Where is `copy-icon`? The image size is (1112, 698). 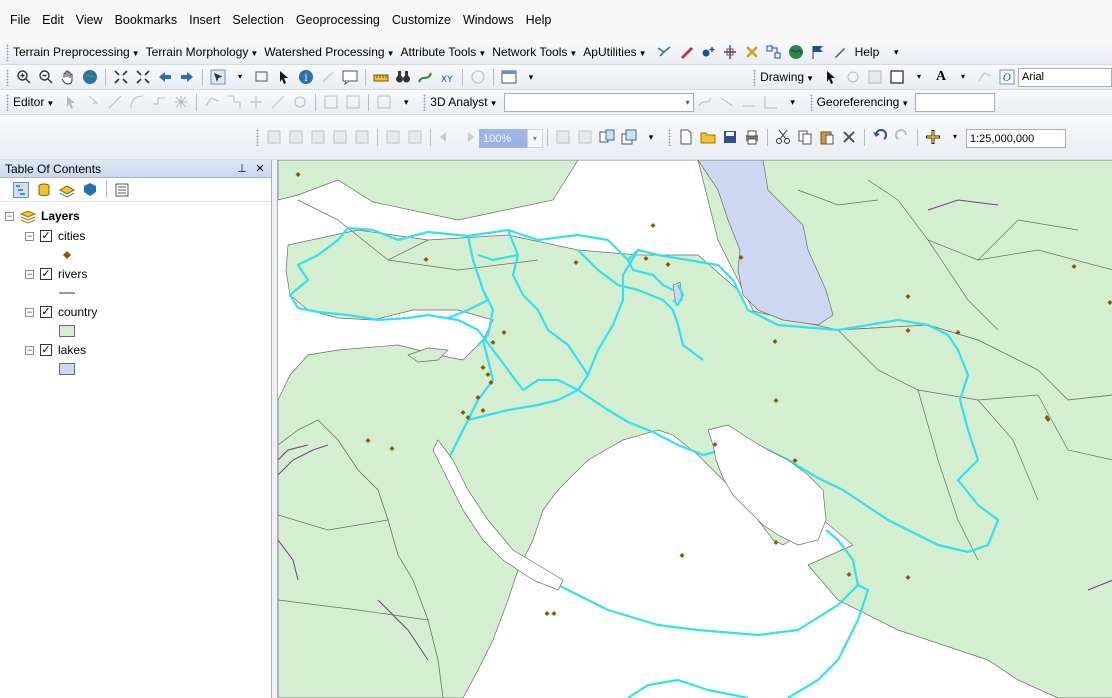
copy-icon is located at coordinates (805, 137).